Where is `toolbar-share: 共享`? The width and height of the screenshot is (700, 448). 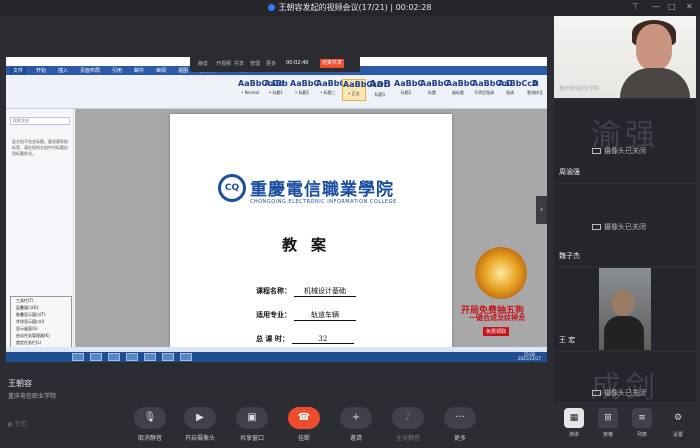
toolbar-share: 共享 is located at coordinates (239, 63).